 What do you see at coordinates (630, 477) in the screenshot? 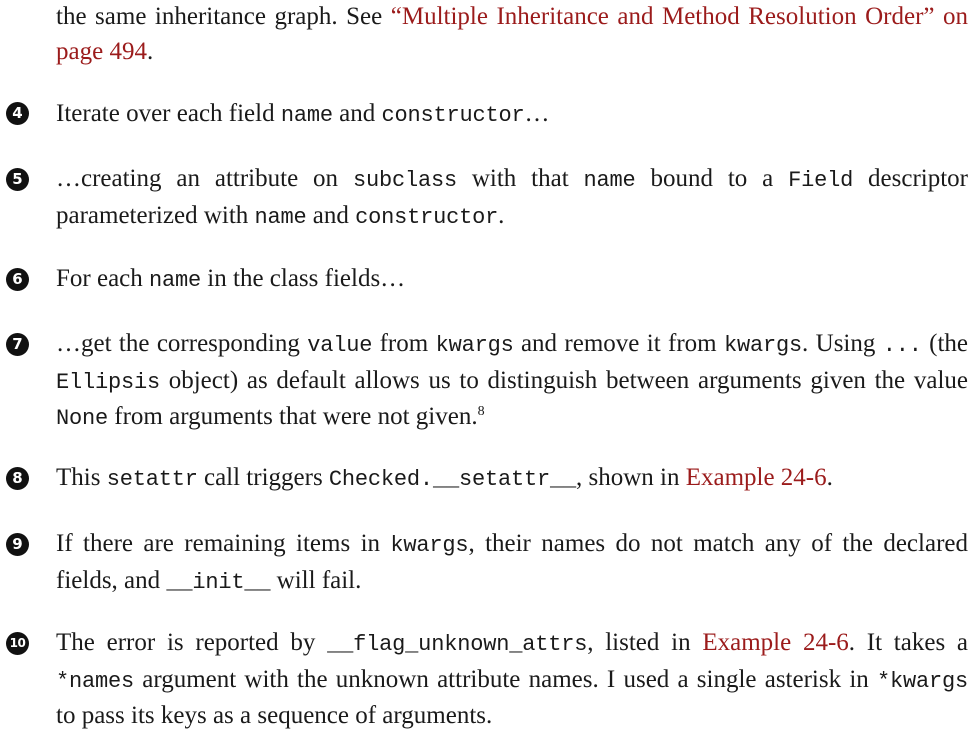
I see `body-text: , shown in` at bounding box center [630, 477].